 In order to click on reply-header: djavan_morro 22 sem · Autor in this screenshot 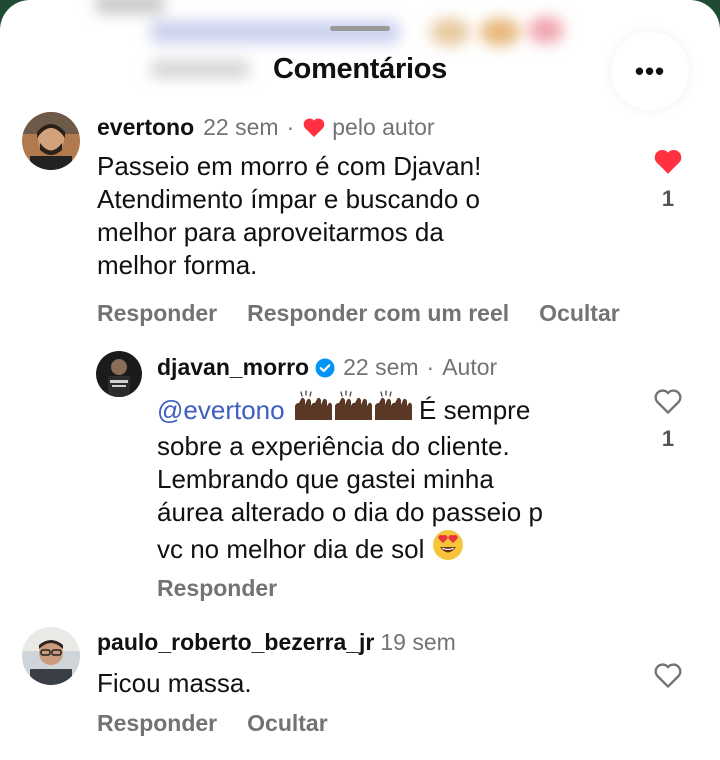, I will do `click(327, 367)`.